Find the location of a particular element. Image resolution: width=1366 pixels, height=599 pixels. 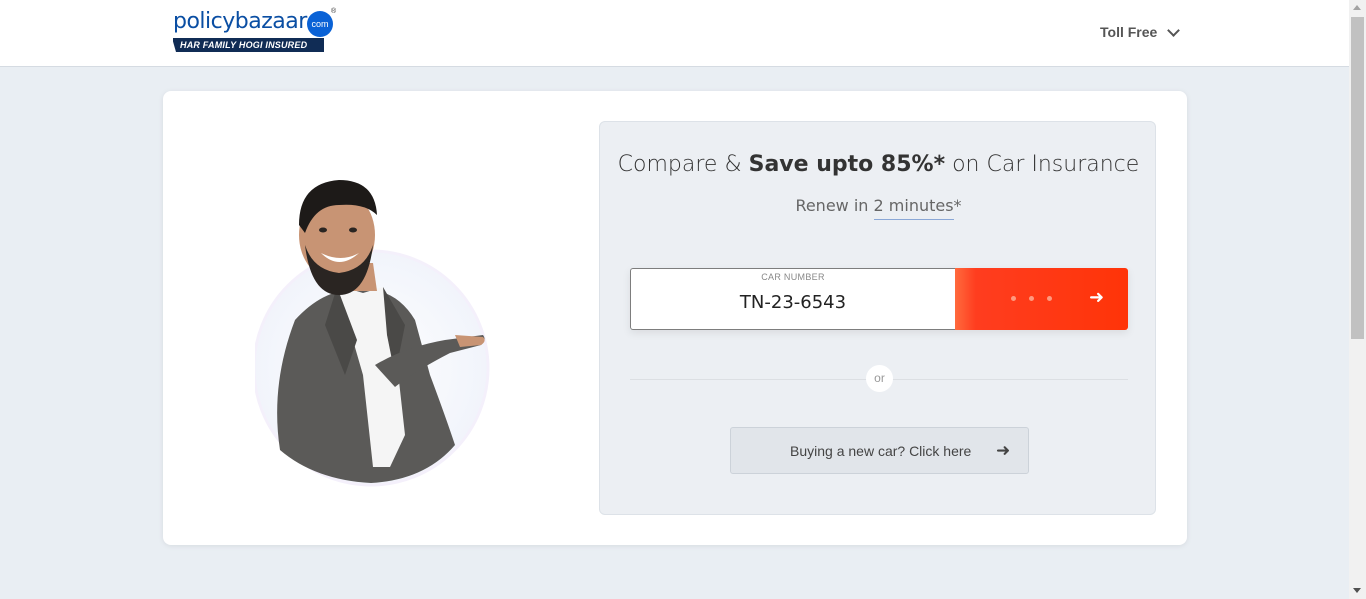

new-car-button: Buying a new car? Click here ➜ is located at coordinates (879, 450).